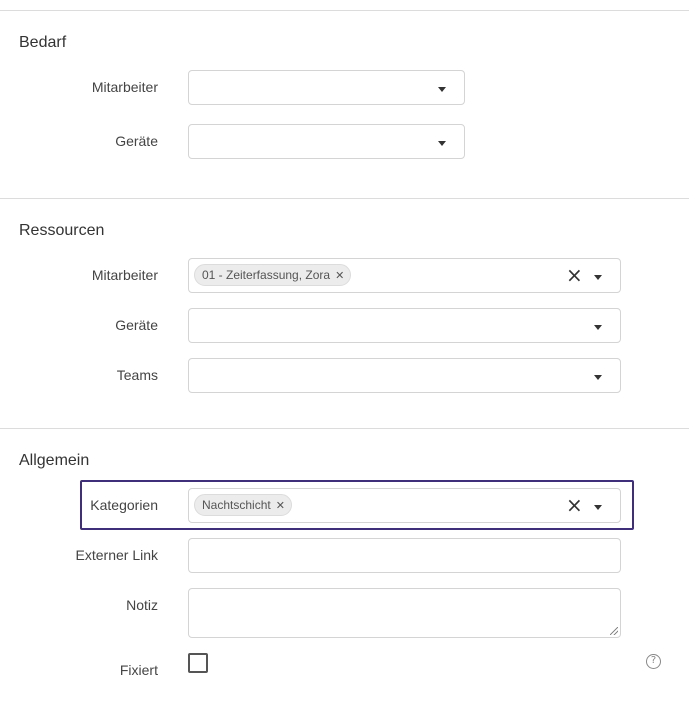 This screenshot has width=689, height=721. What do you see at coordinates (404, 555) in the screenshot?
I see `externer-link-input` at bounding box center [404, 555].